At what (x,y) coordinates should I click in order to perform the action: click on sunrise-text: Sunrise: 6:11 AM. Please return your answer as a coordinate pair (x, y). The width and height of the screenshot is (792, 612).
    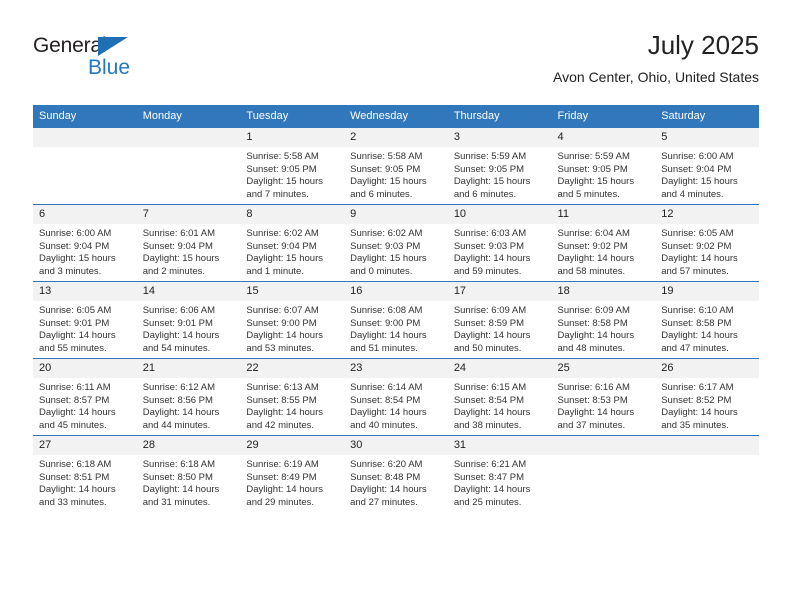
    Looking at the image, I should click on (75, 387).